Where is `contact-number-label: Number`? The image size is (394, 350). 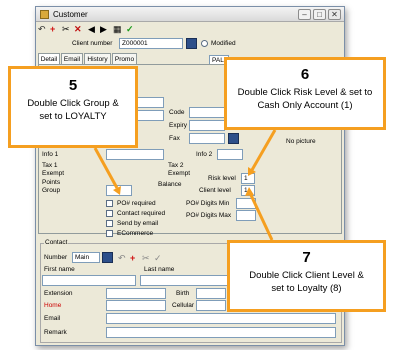 contact-number-label: Number is located at coordinates (56, 257).